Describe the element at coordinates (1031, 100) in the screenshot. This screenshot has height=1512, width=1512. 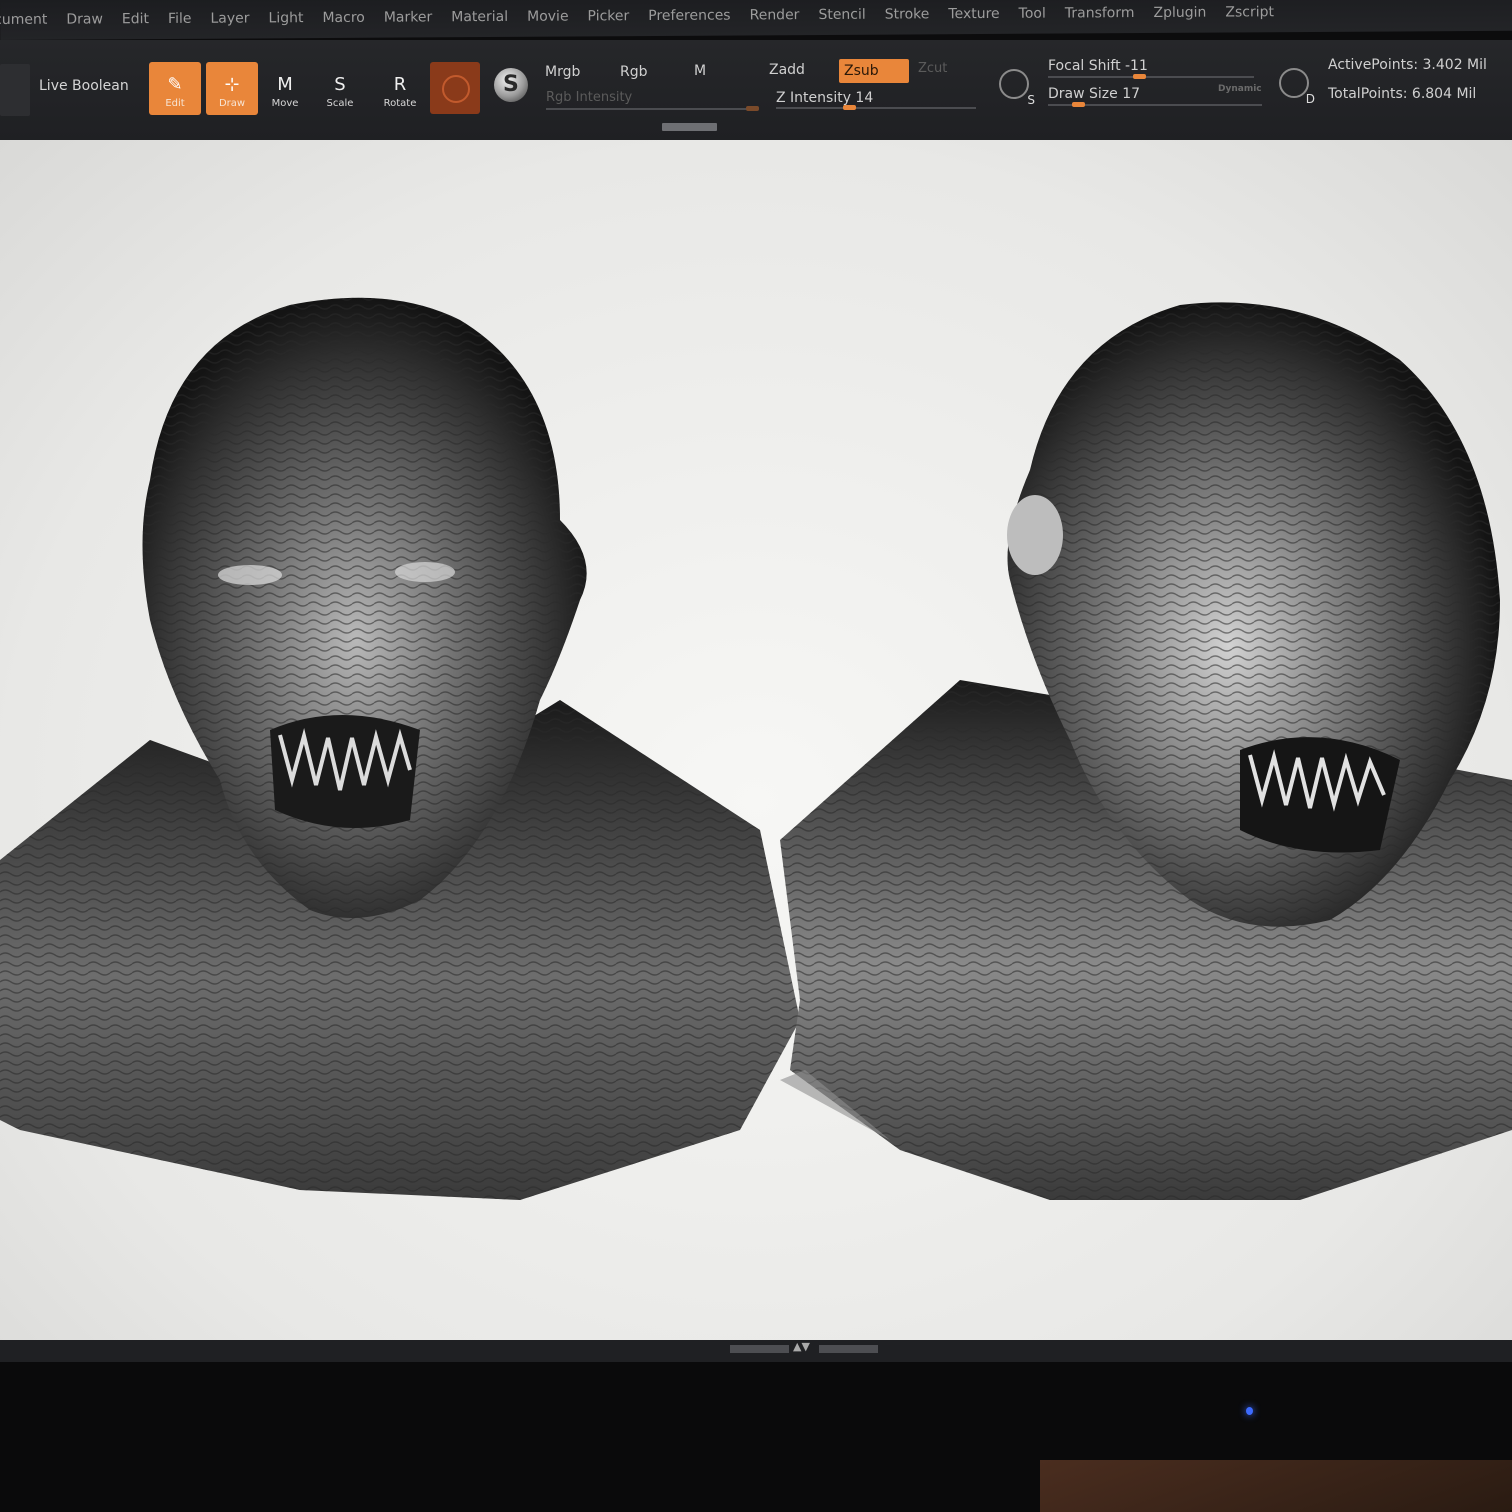
I see `icon-s-label: S` at that location.